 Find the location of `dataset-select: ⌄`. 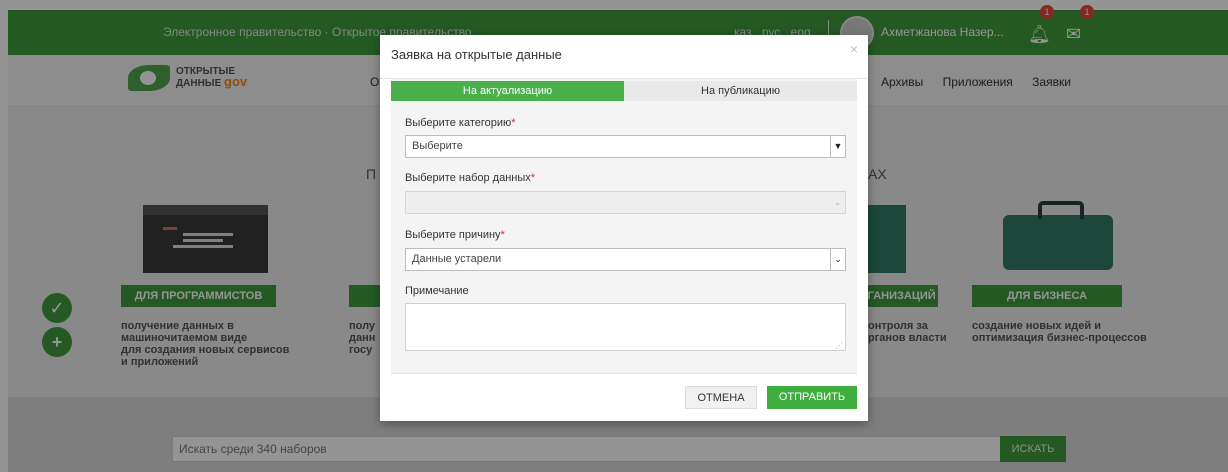

dataset-select: ⌄ is located at coordinates (625, 202).